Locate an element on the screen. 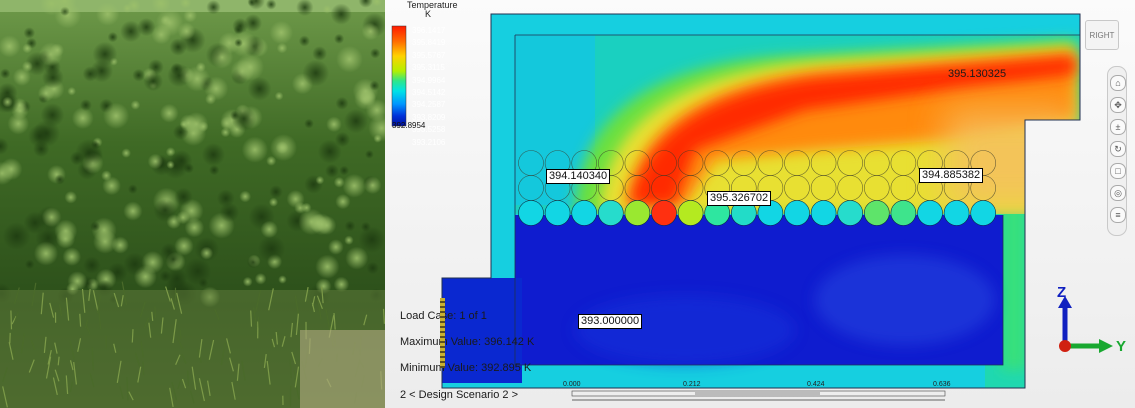 This screenshot has width=1135, height=408. scale-tick: 0.000 is located at coordinates (572, 384).